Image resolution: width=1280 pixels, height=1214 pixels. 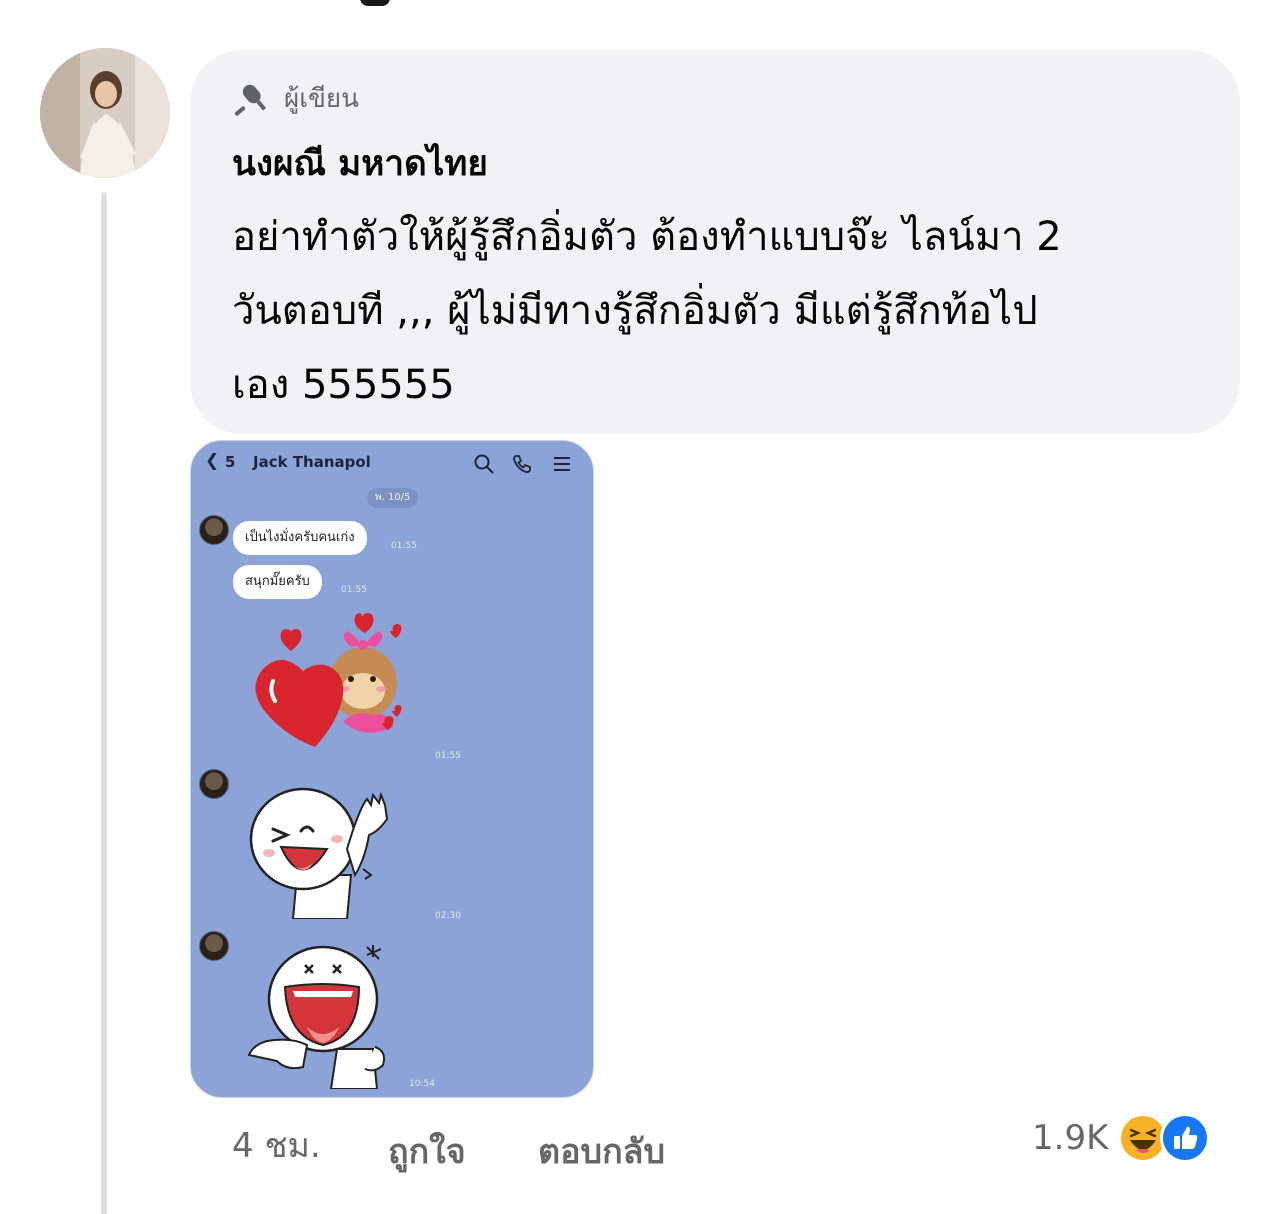 I want to click on thread-line, so click(x=104, y=703).